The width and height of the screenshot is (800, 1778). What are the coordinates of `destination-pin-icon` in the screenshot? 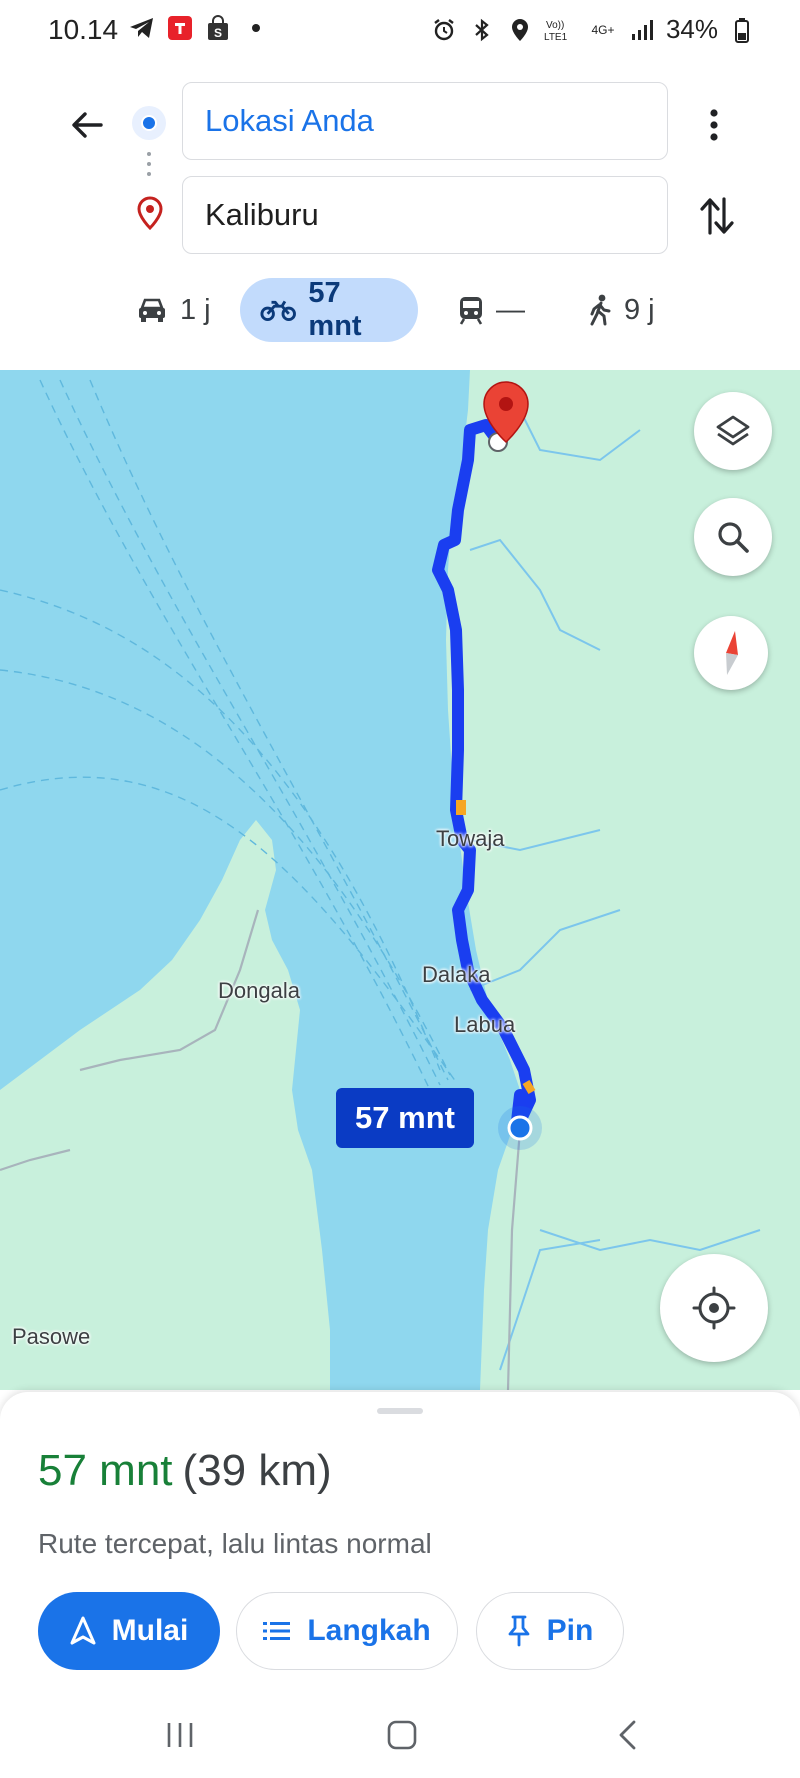 It's located at (150, 213).